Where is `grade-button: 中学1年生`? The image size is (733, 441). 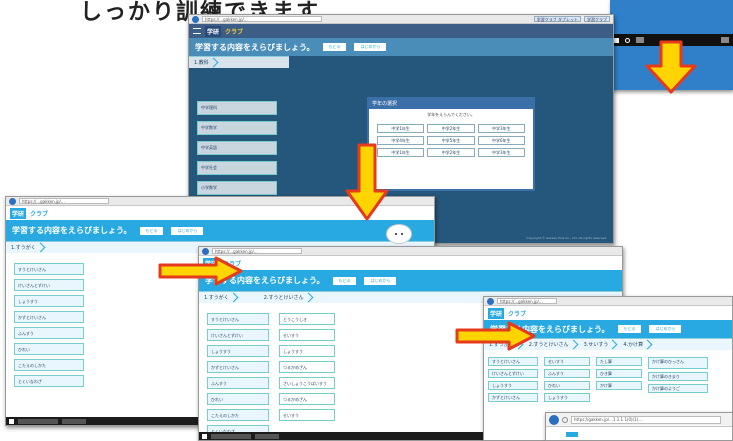 grade-button: 中学1年生 is located at coordinates (401, 128).